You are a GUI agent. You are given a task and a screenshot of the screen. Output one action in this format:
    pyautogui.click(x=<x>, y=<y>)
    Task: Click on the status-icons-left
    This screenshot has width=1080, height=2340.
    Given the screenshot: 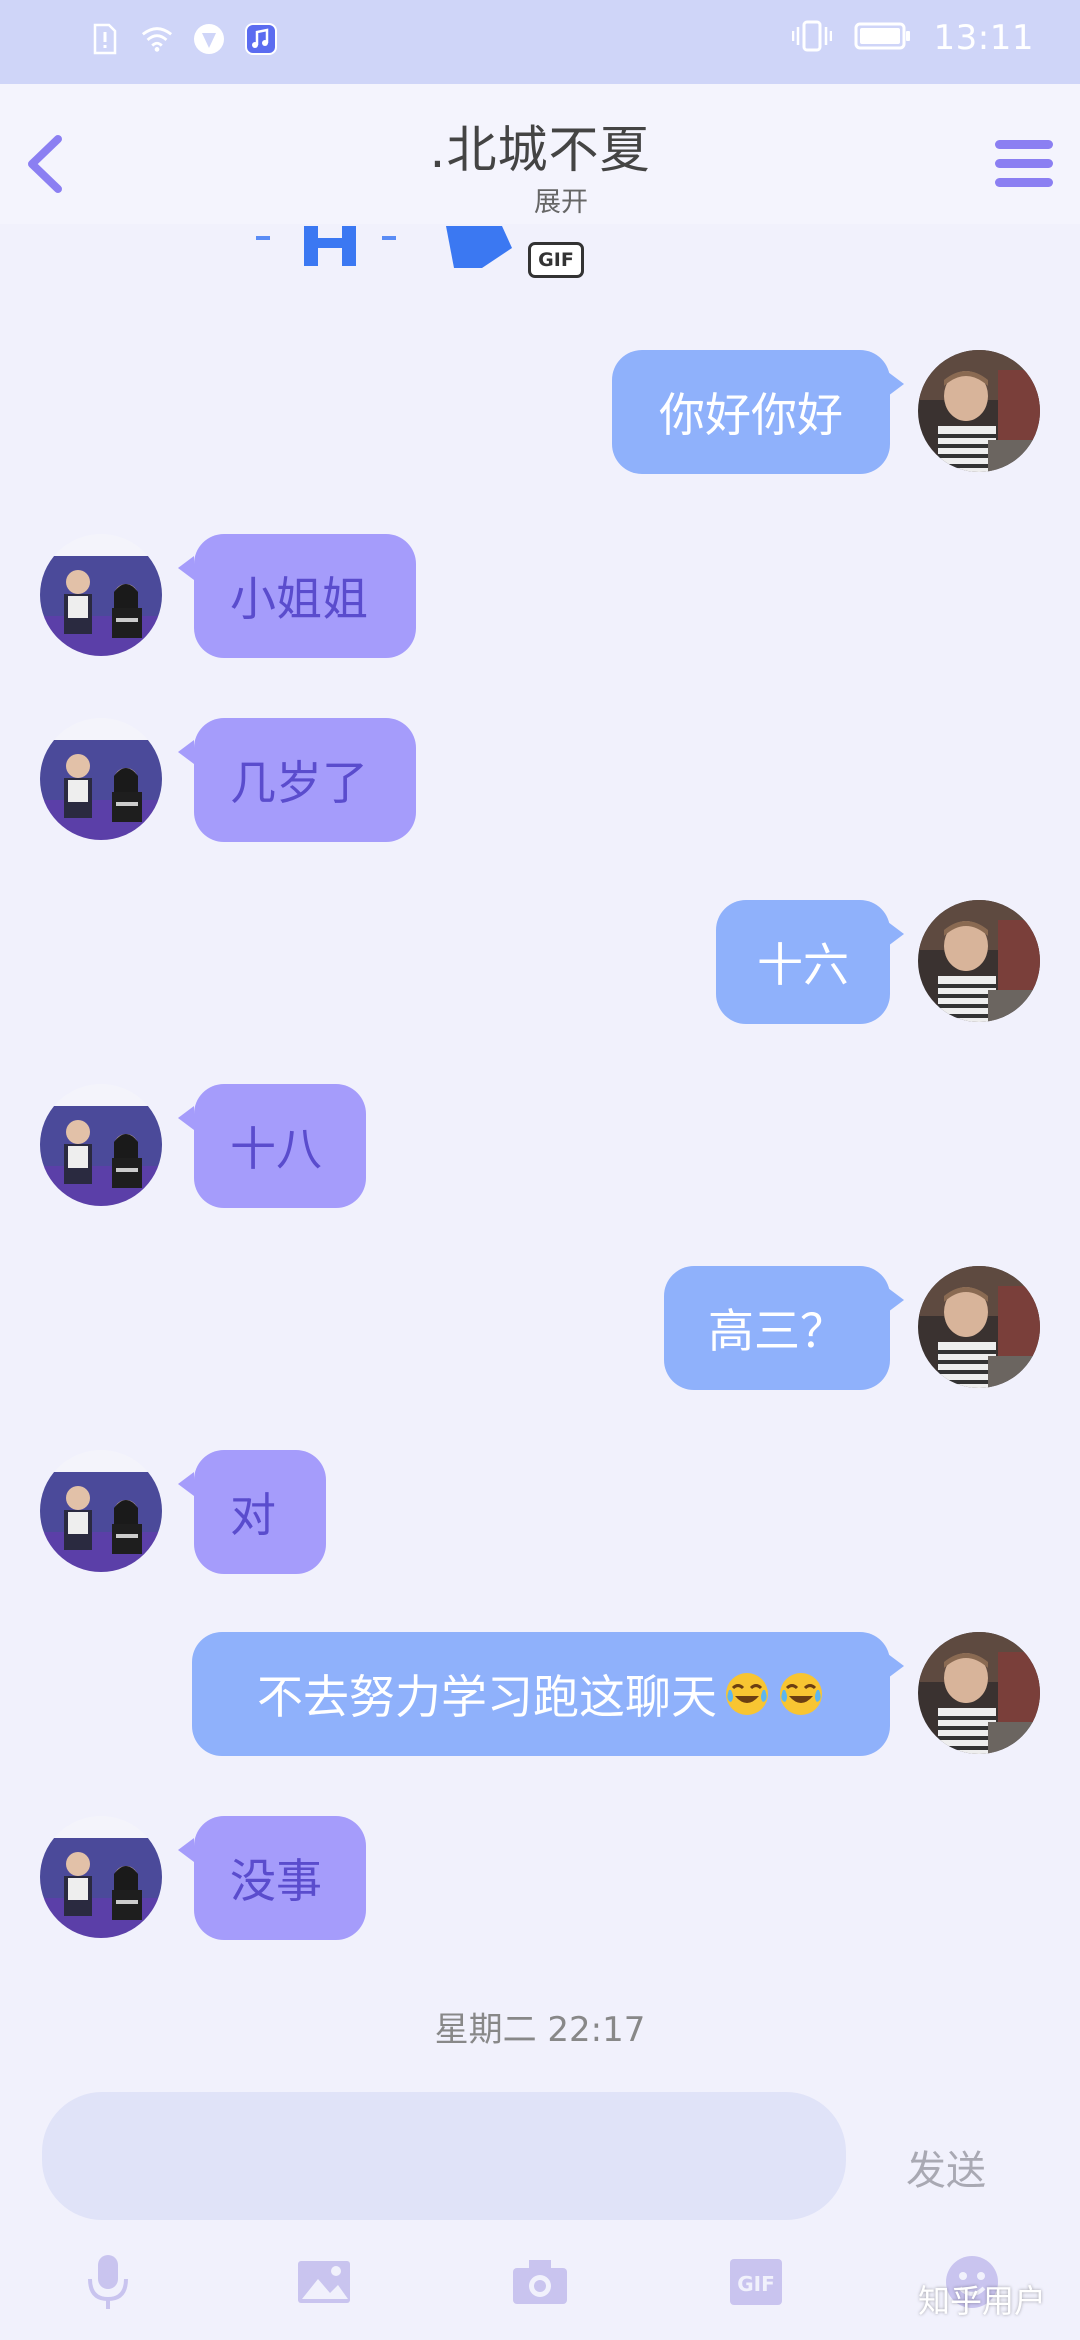 What is the action you would take?
    pyautogui.click(x=183, y=39)
    